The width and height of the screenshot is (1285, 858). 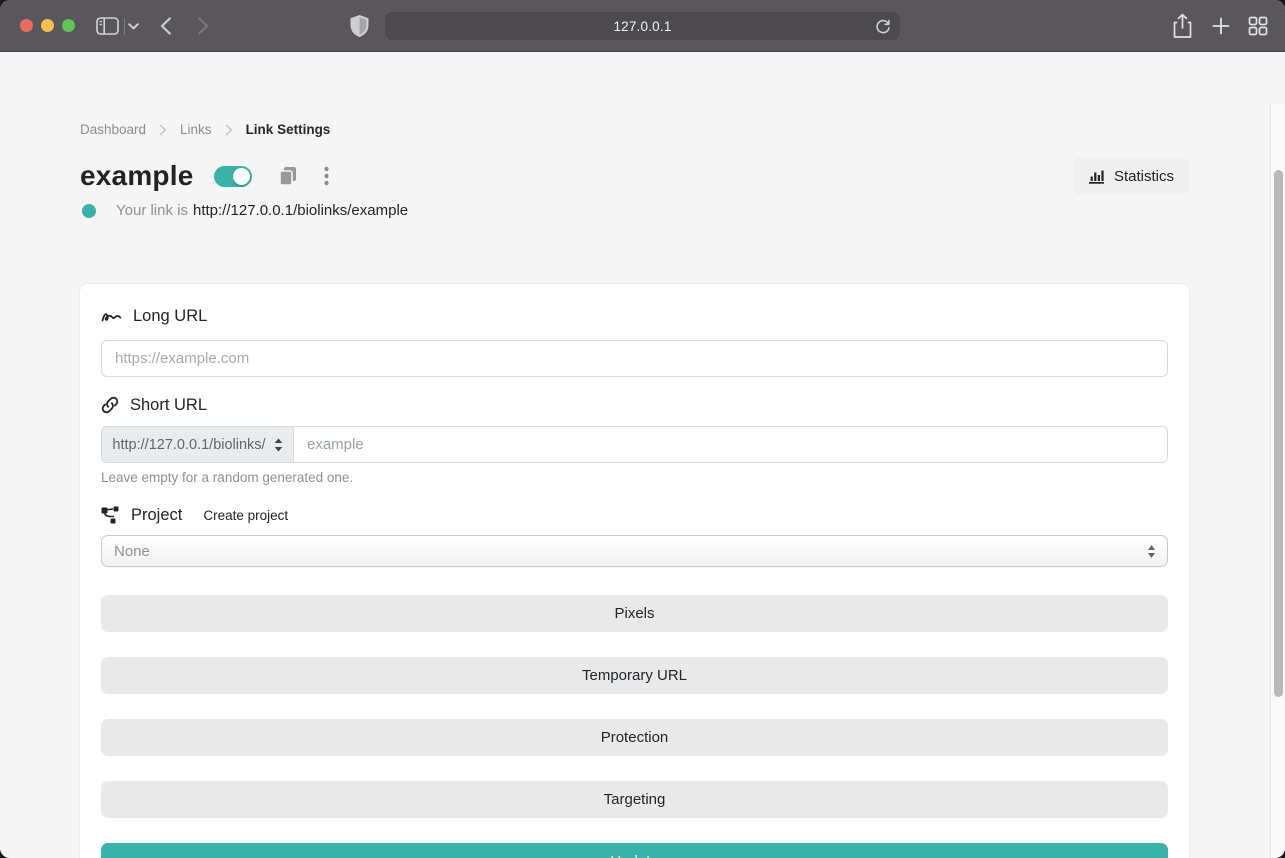 What do you see at coordinates (1278, 433) in the screenshot?
I see `scrollbar-thumb` at bounding box center [1278, 433].